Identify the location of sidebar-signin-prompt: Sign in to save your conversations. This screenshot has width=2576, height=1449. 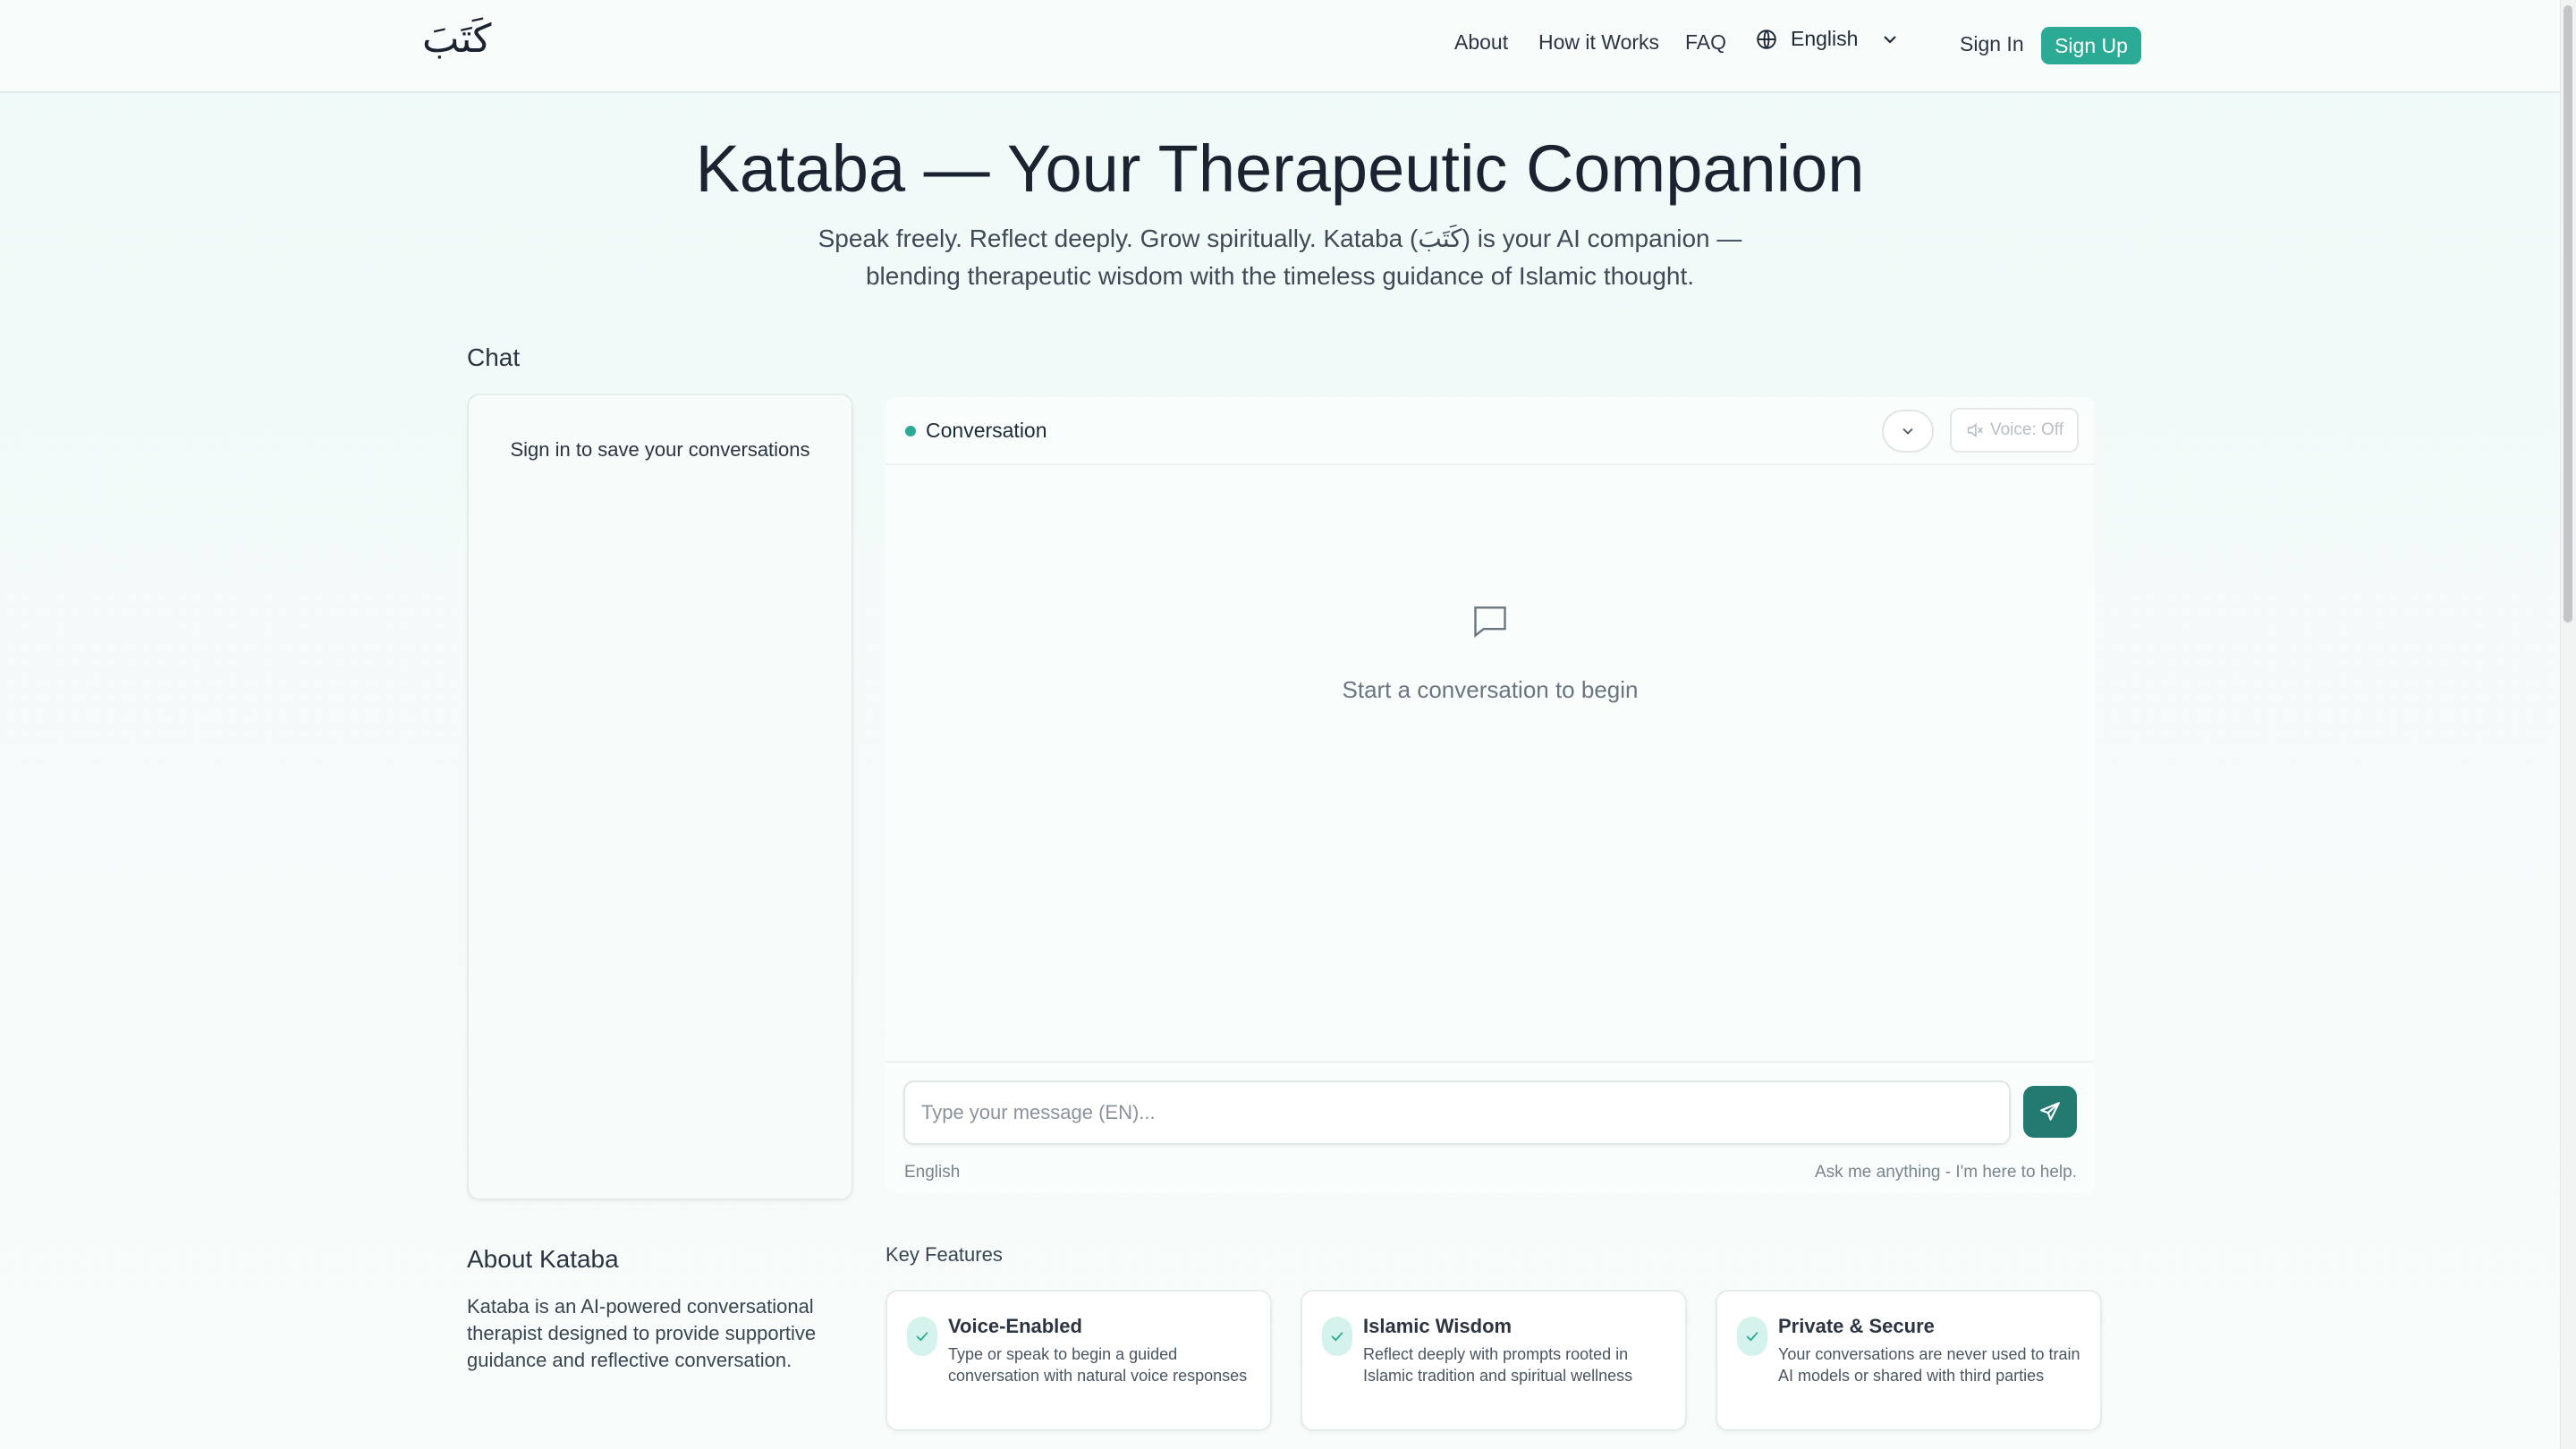
(660, 449).